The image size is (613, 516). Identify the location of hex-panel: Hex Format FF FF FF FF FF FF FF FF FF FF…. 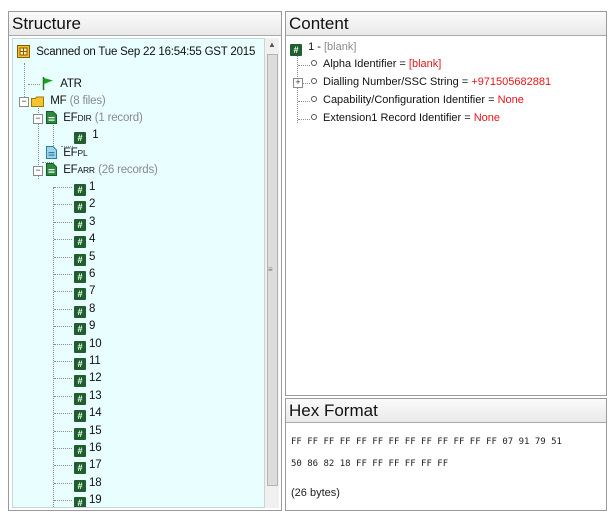
(446, 454).